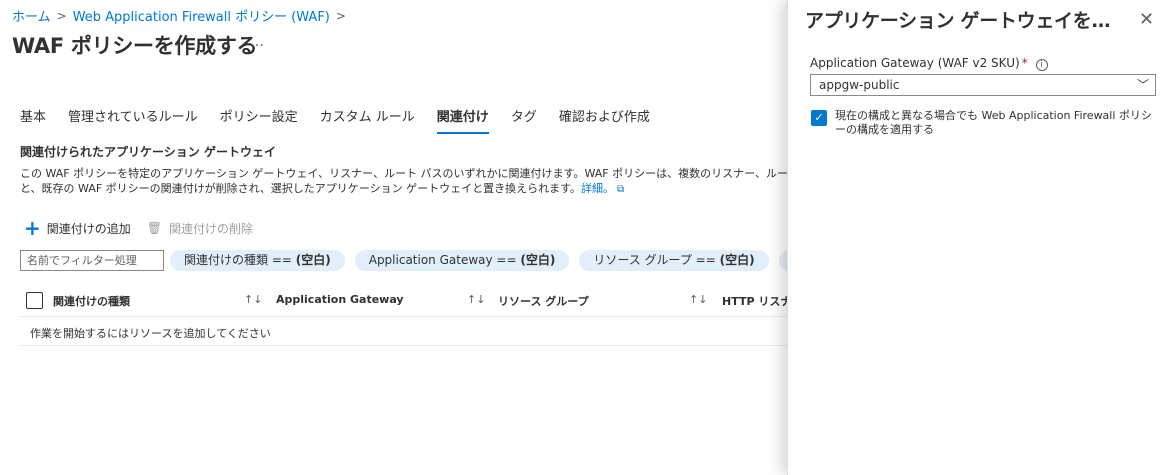 The image size is (1170, 475). What do you see at coordinates (915, 63) in the screenshot?
I see `field-label-text: Application Gateway (WAF v2 SKU)` at bounding box center [915, 63].